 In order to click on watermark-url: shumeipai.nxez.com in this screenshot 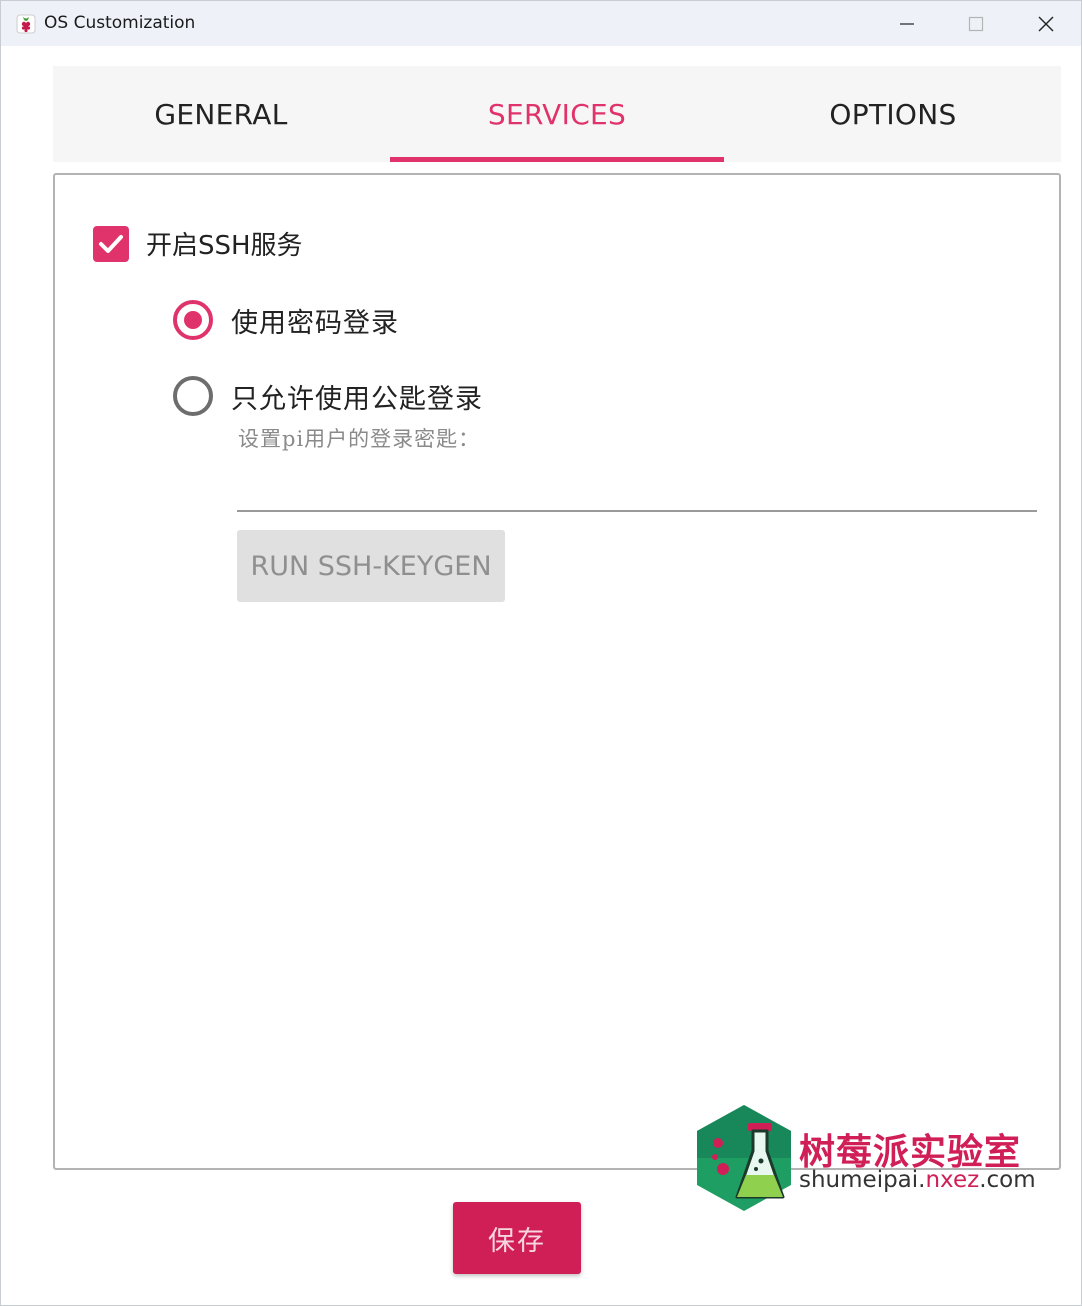, I will do `click(917, 1180)`.